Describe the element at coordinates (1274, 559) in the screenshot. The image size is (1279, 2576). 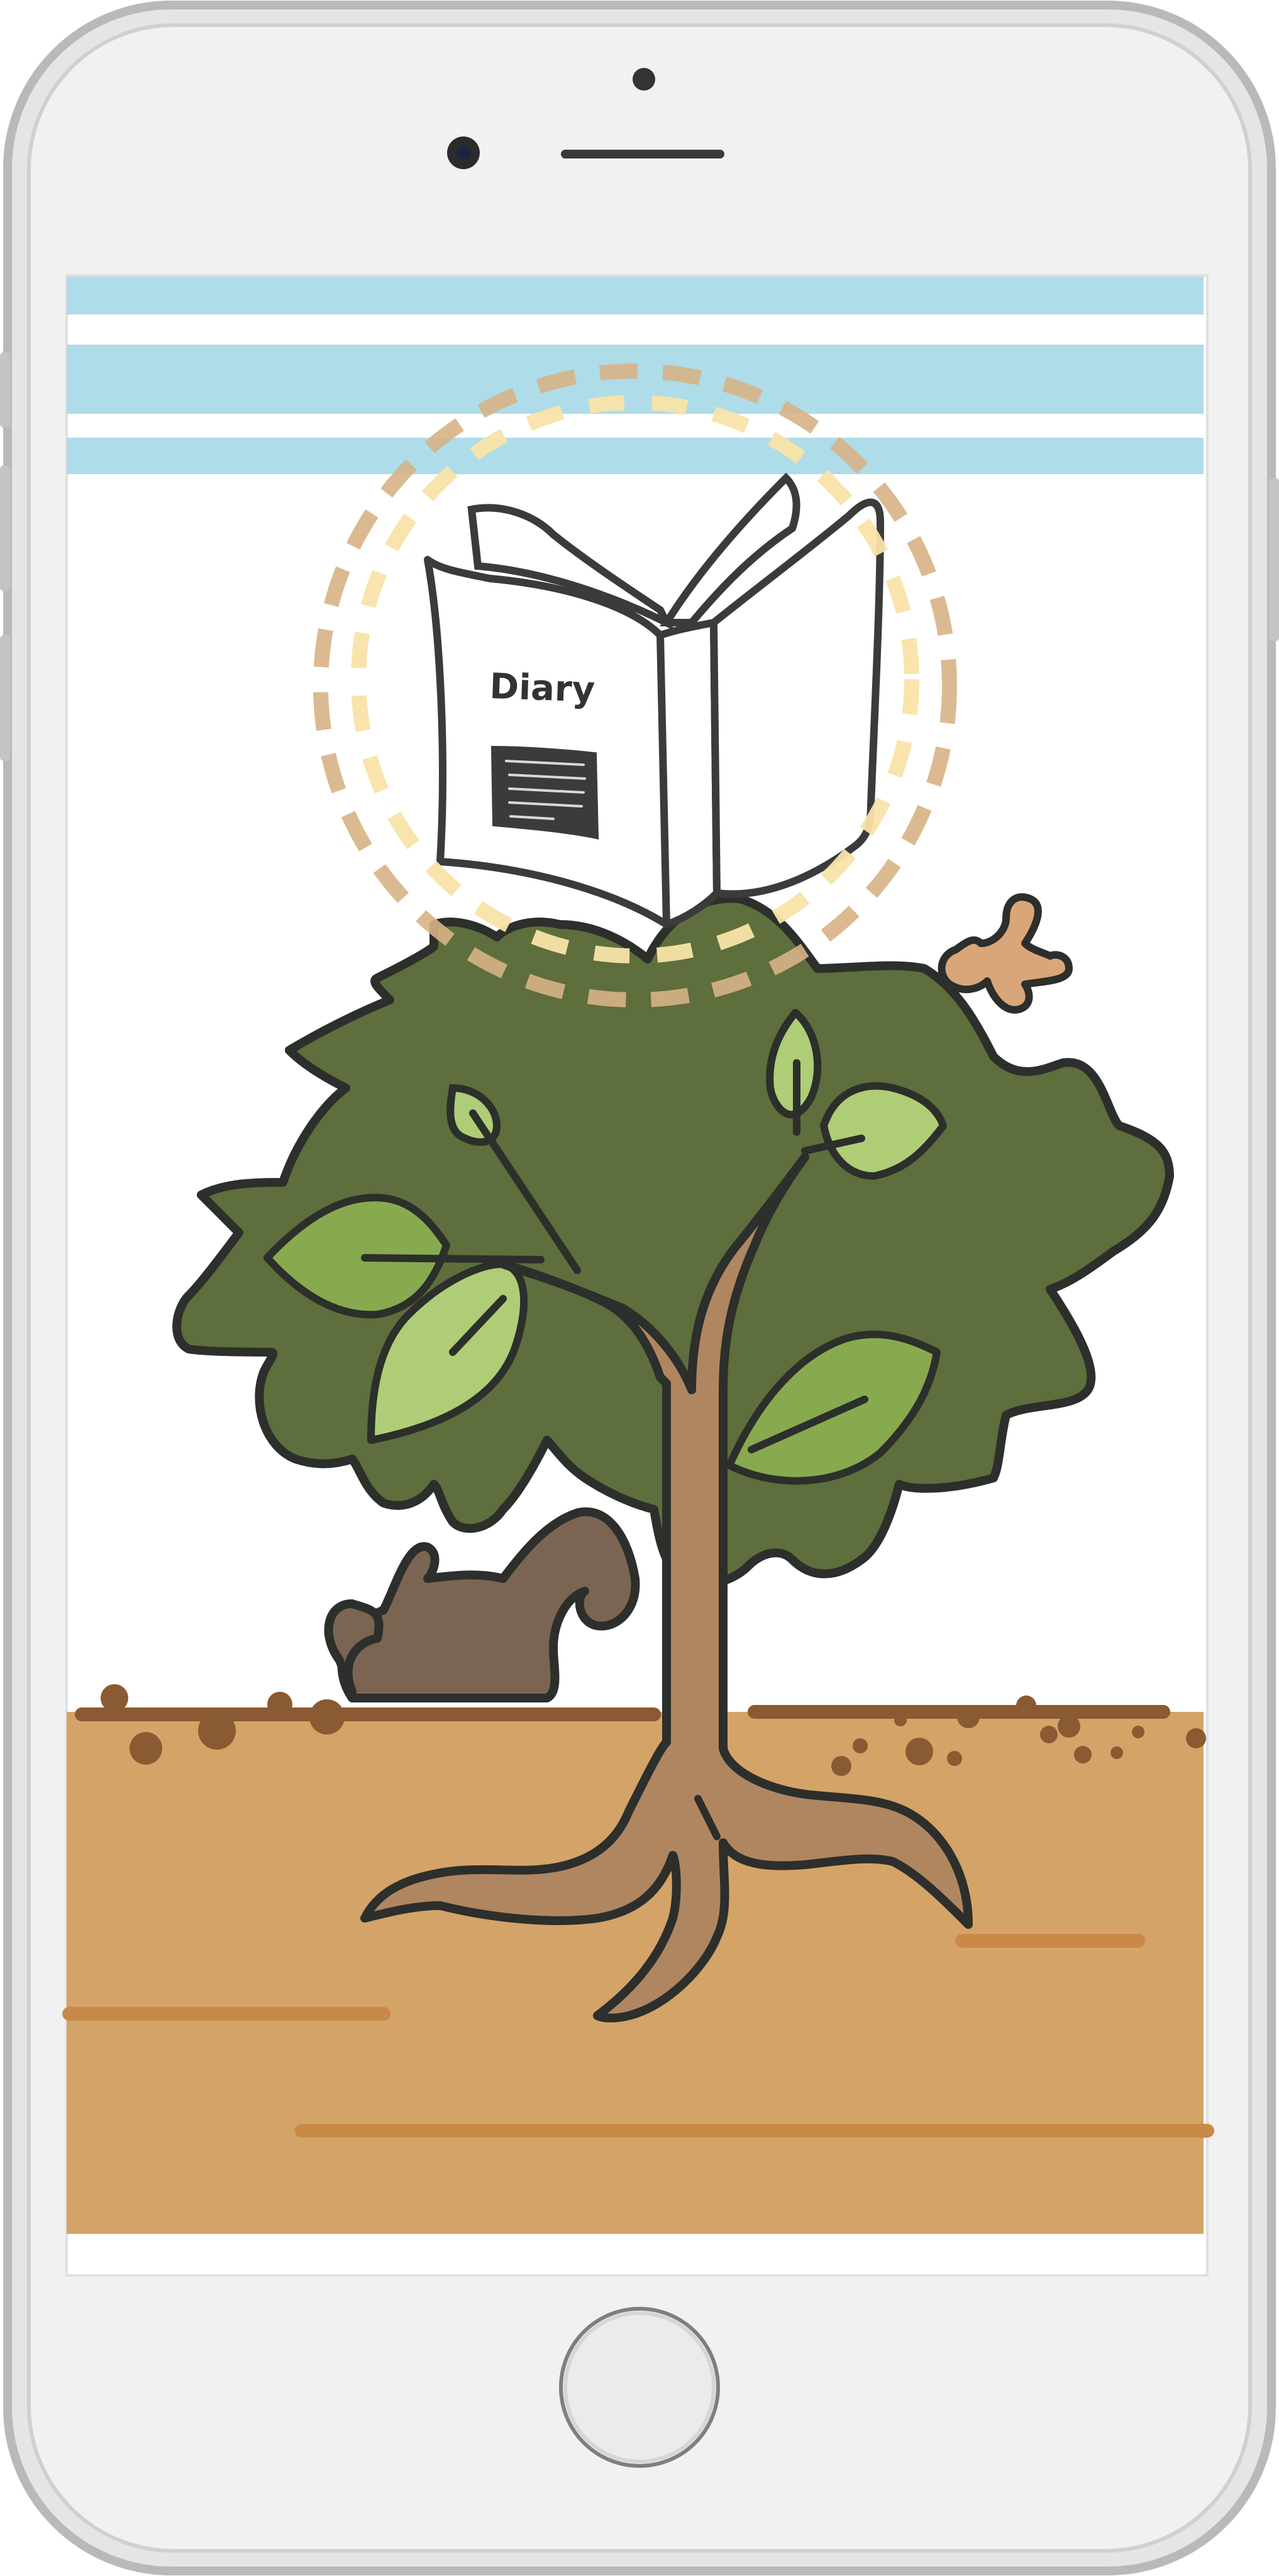
I see `power-button` at that location.